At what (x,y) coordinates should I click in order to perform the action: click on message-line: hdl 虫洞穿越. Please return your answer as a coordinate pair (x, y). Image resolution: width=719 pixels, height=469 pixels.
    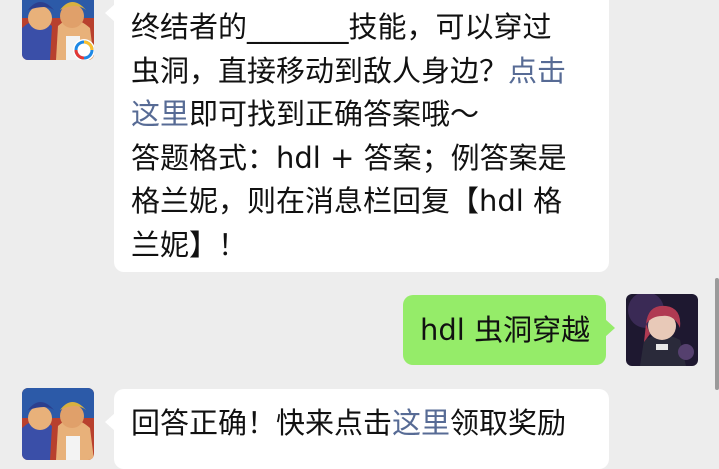
    Looking at the image, I should click on (513, 331).